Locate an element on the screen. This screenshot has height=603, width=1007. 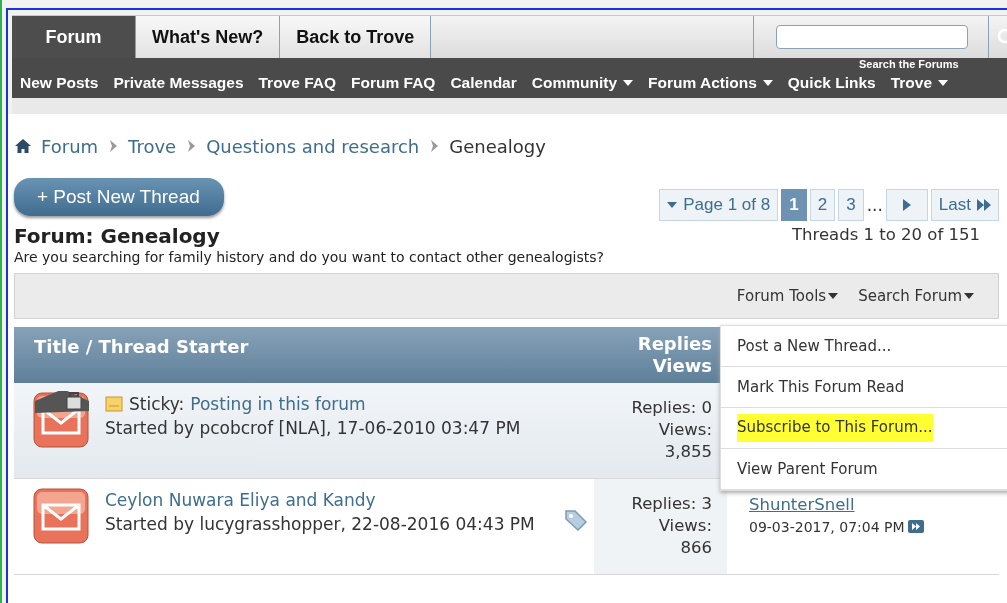
search-label: Search the Forums is located at coordinates (909, 64).